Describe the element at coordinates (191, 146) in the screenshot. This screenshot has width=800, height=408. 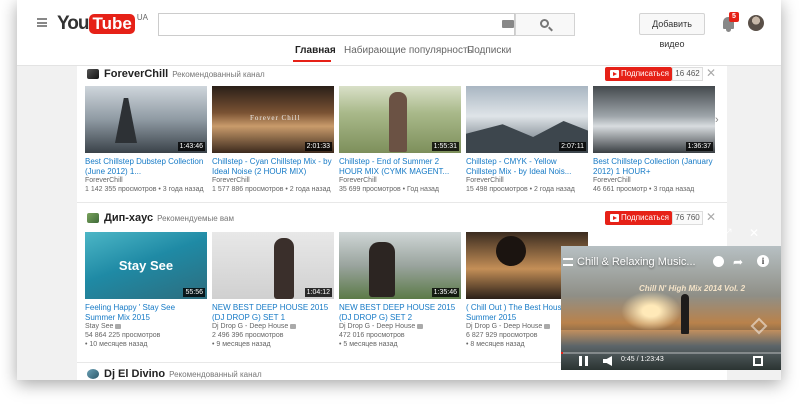
I see `video-duration: 1:43:46` at that location.